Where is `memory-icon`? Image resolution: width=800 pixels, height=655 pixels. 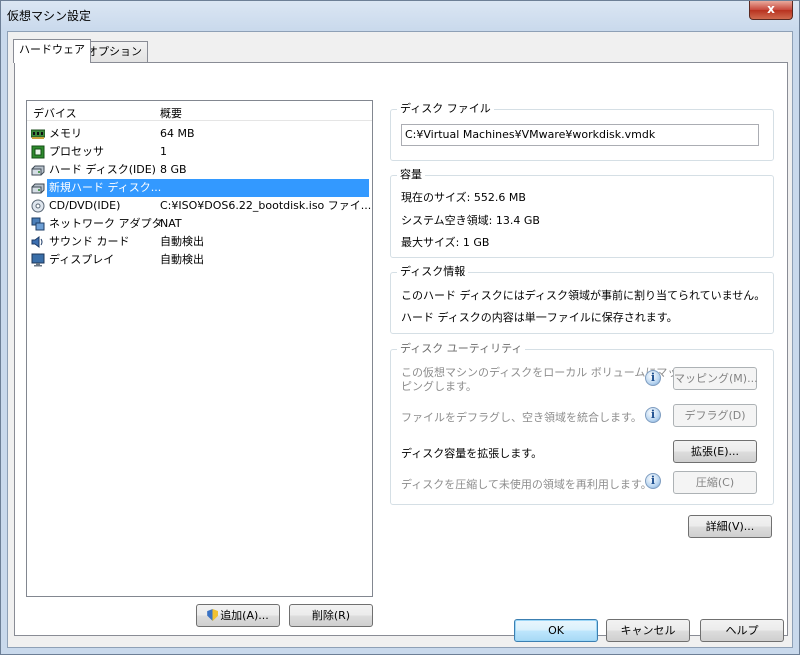
memory-icon is located at coordinates (38, 134).